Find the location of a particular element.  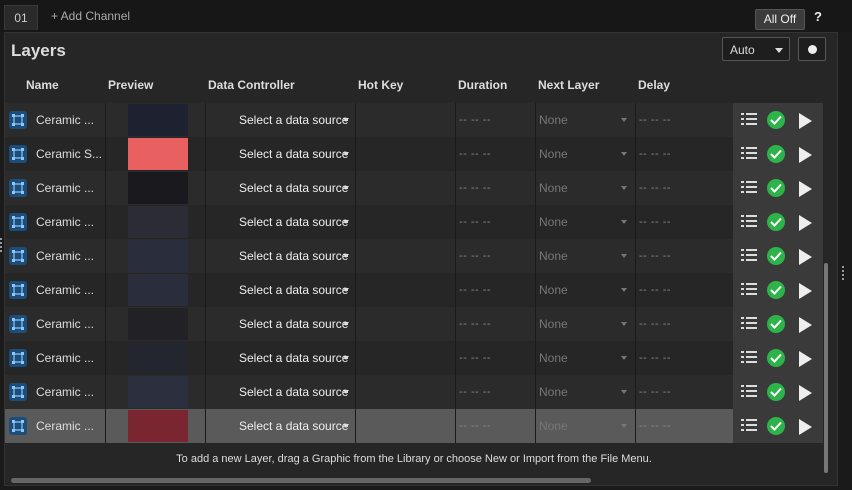

column-header-preview: Preview is located at coordinates (130, 85).